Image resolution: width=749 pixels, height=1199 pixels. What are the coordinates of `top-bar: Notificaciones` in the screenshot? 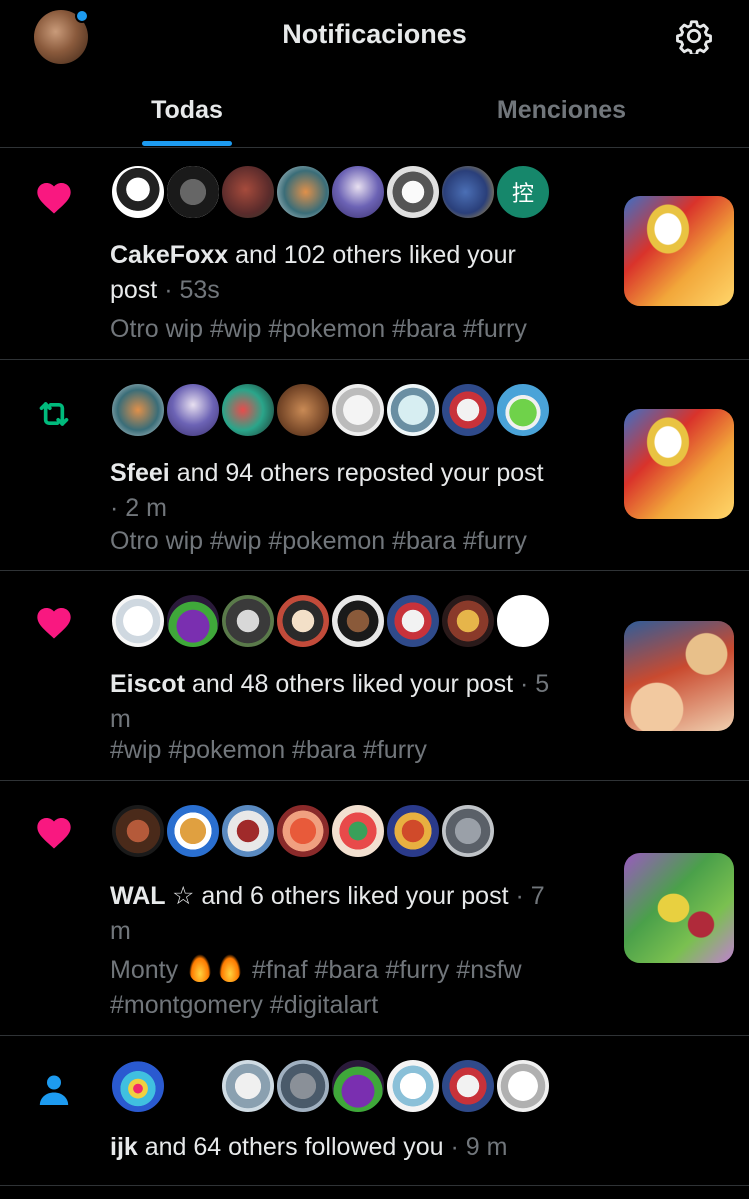 It's located at (374, 35).